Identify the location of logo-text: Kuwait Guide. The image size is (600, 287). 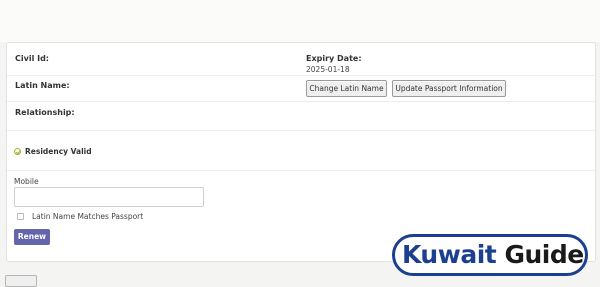
(493, 255).